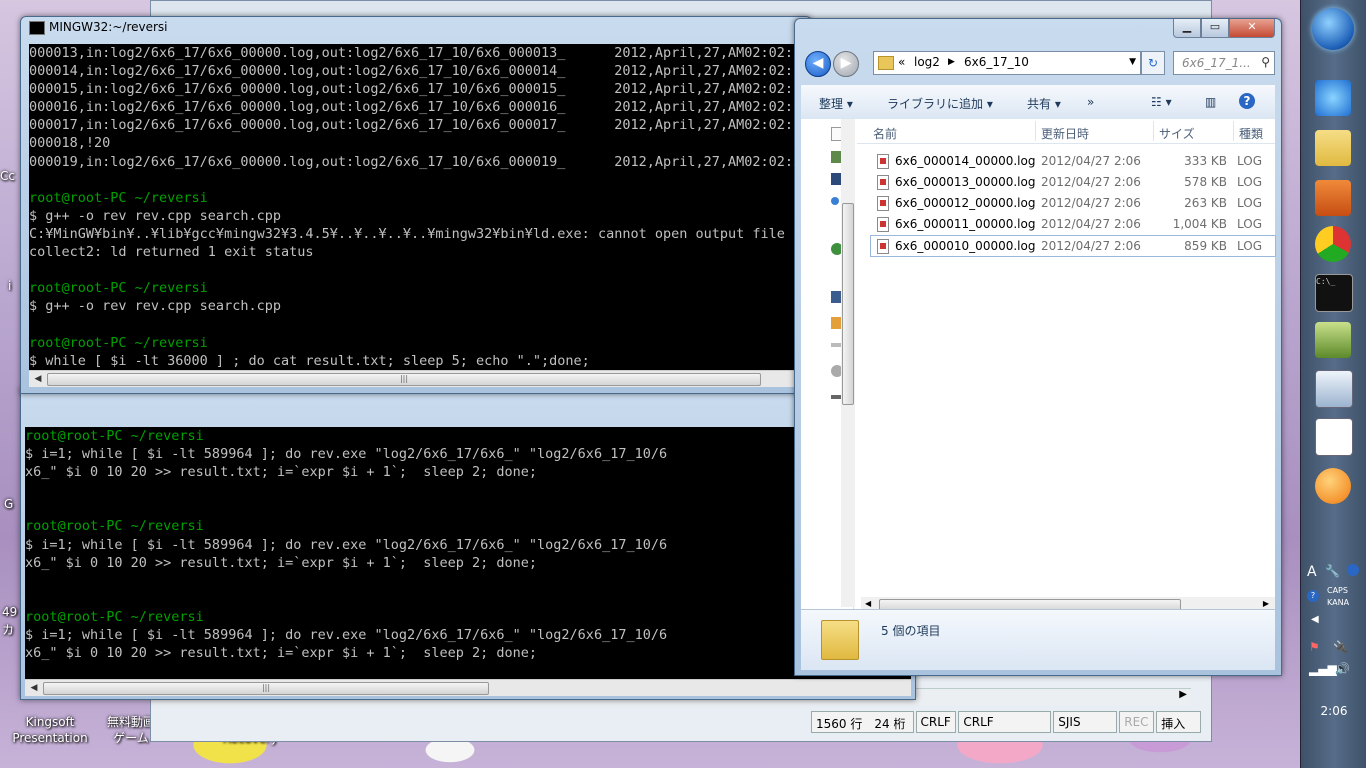 The width and height of the screenshot is (1366, 768). I want to click on search-input: 6x6_17_1... ⚲, so click(1224, 63).